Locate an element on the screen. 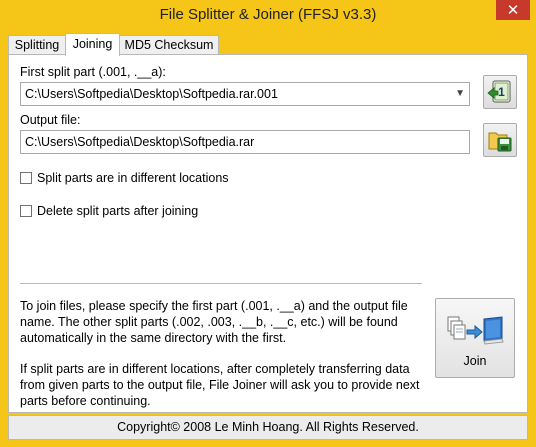 The image size is (536, 447). window-title: File Splitter & Joiner (FFSJ v3.3) is located at coordinates (268, 14).